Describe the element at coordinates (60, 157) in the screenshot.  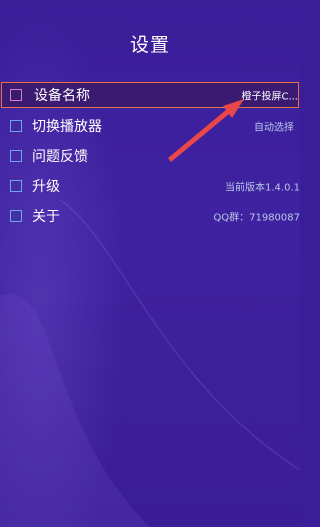
I see `menu-item-label: 问题反馈` at that location.